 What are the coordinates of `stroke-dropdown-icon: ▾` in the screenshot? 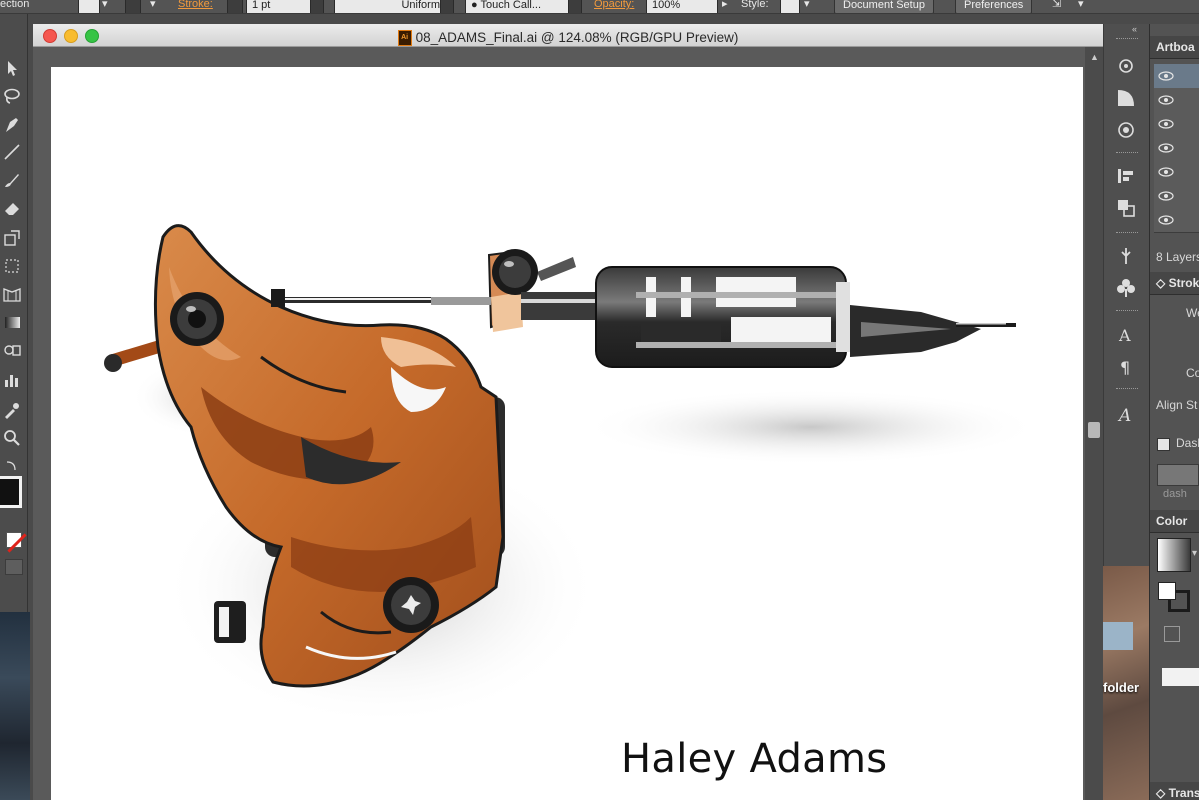 It's located at (153, 6).